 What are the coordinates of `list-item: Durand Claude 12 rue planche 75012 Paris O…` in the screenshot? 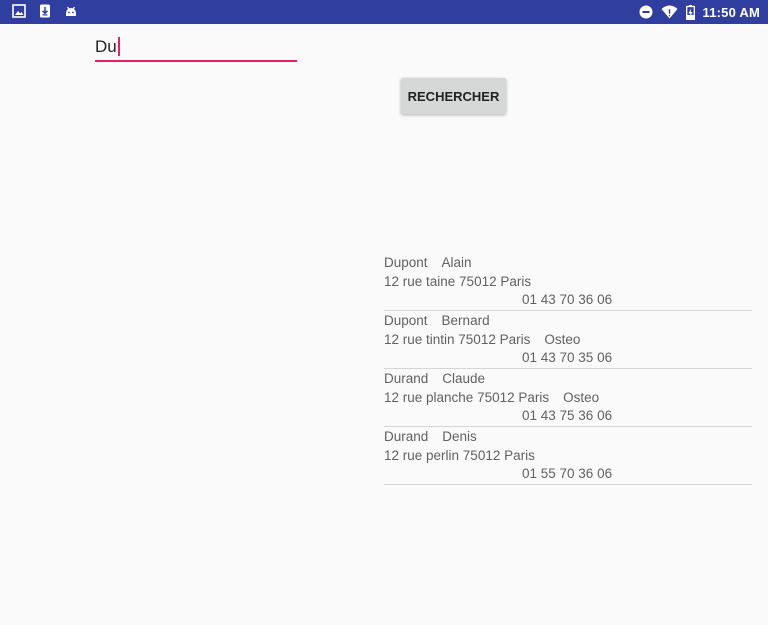 It's located at (568, 398).